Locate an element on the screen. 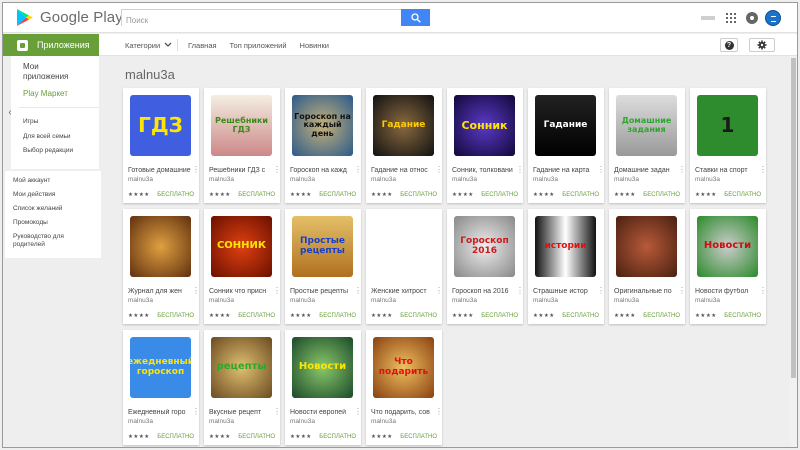  apps-grid-icon is located at coordinates (731, 18).